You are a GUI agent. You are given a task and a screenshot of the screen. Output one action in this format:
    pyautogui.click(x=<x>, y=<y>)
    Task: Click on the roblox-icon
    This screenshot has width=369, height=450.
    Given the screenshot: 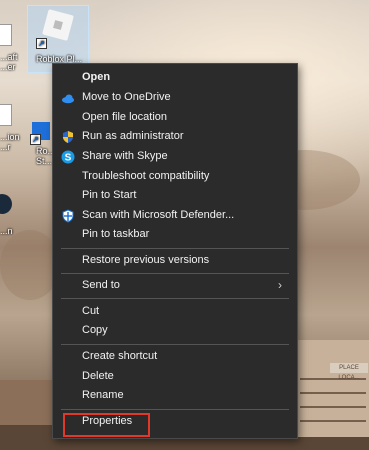 What is the action you would take?
    pyautogui.click(x=58, y=25)
    